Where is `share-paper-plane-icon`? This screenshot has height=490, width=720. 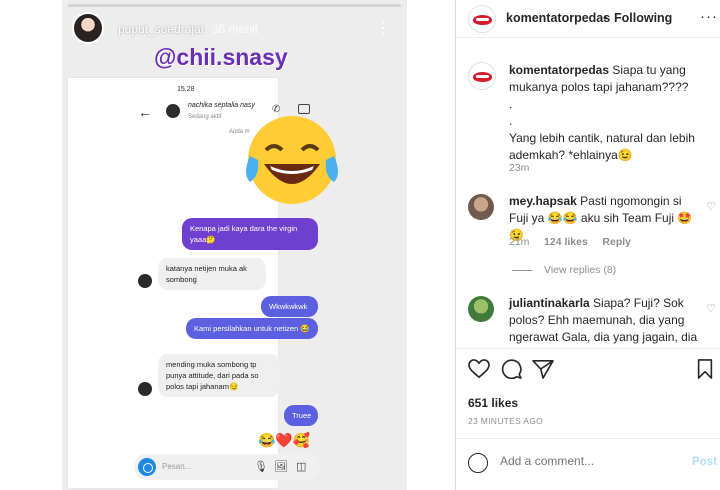
share-paper-plane-icon is located at coordinates (543, 369).